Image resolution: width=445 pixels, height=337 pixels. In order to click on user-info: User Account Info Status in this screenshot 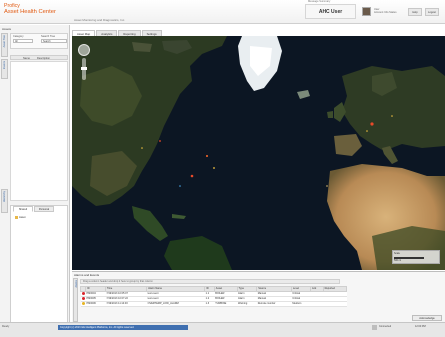, I will do `click(385, 11)`.